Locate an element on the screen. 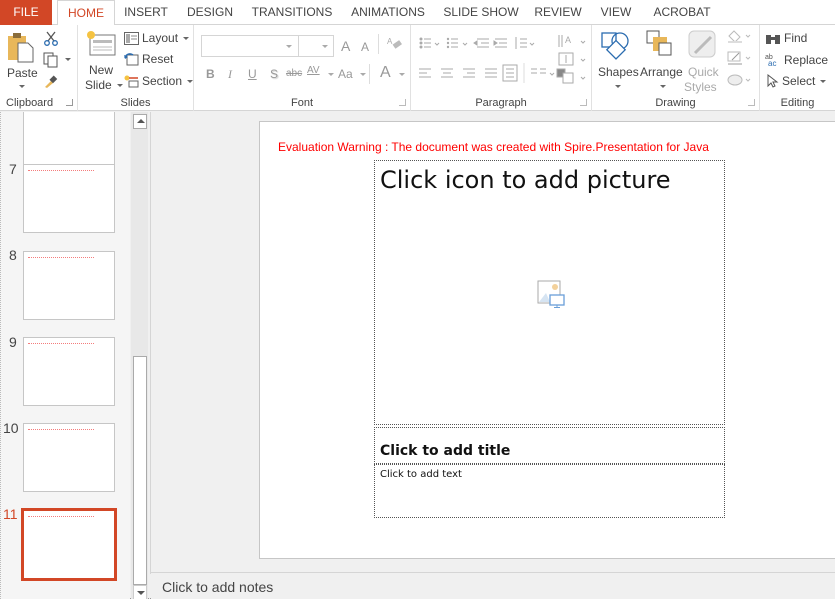 This screenshot has width=835, height=599. select-button: Select is located at coordinates (796, 81).